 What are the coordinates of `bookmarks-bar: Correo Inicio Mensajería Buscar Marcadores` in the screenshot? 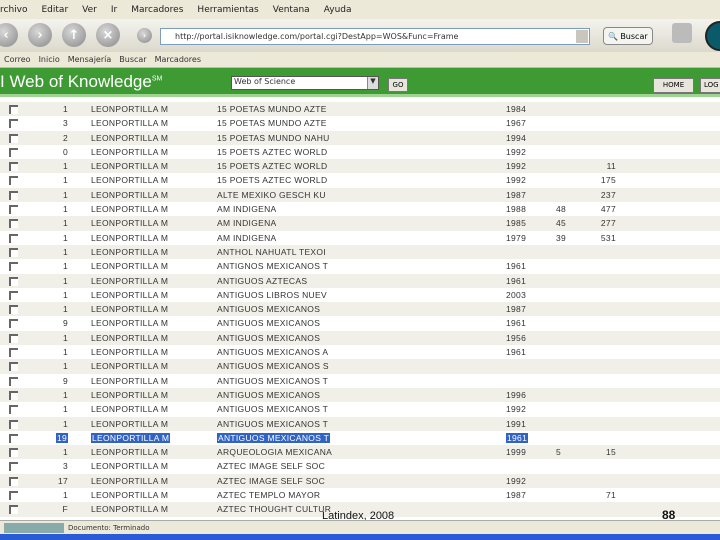 It's located at (360, 60).